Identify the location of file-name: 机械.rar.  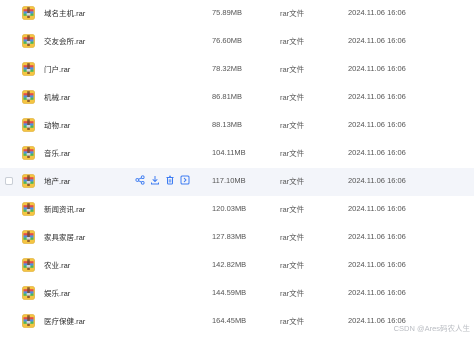
(57, 97).